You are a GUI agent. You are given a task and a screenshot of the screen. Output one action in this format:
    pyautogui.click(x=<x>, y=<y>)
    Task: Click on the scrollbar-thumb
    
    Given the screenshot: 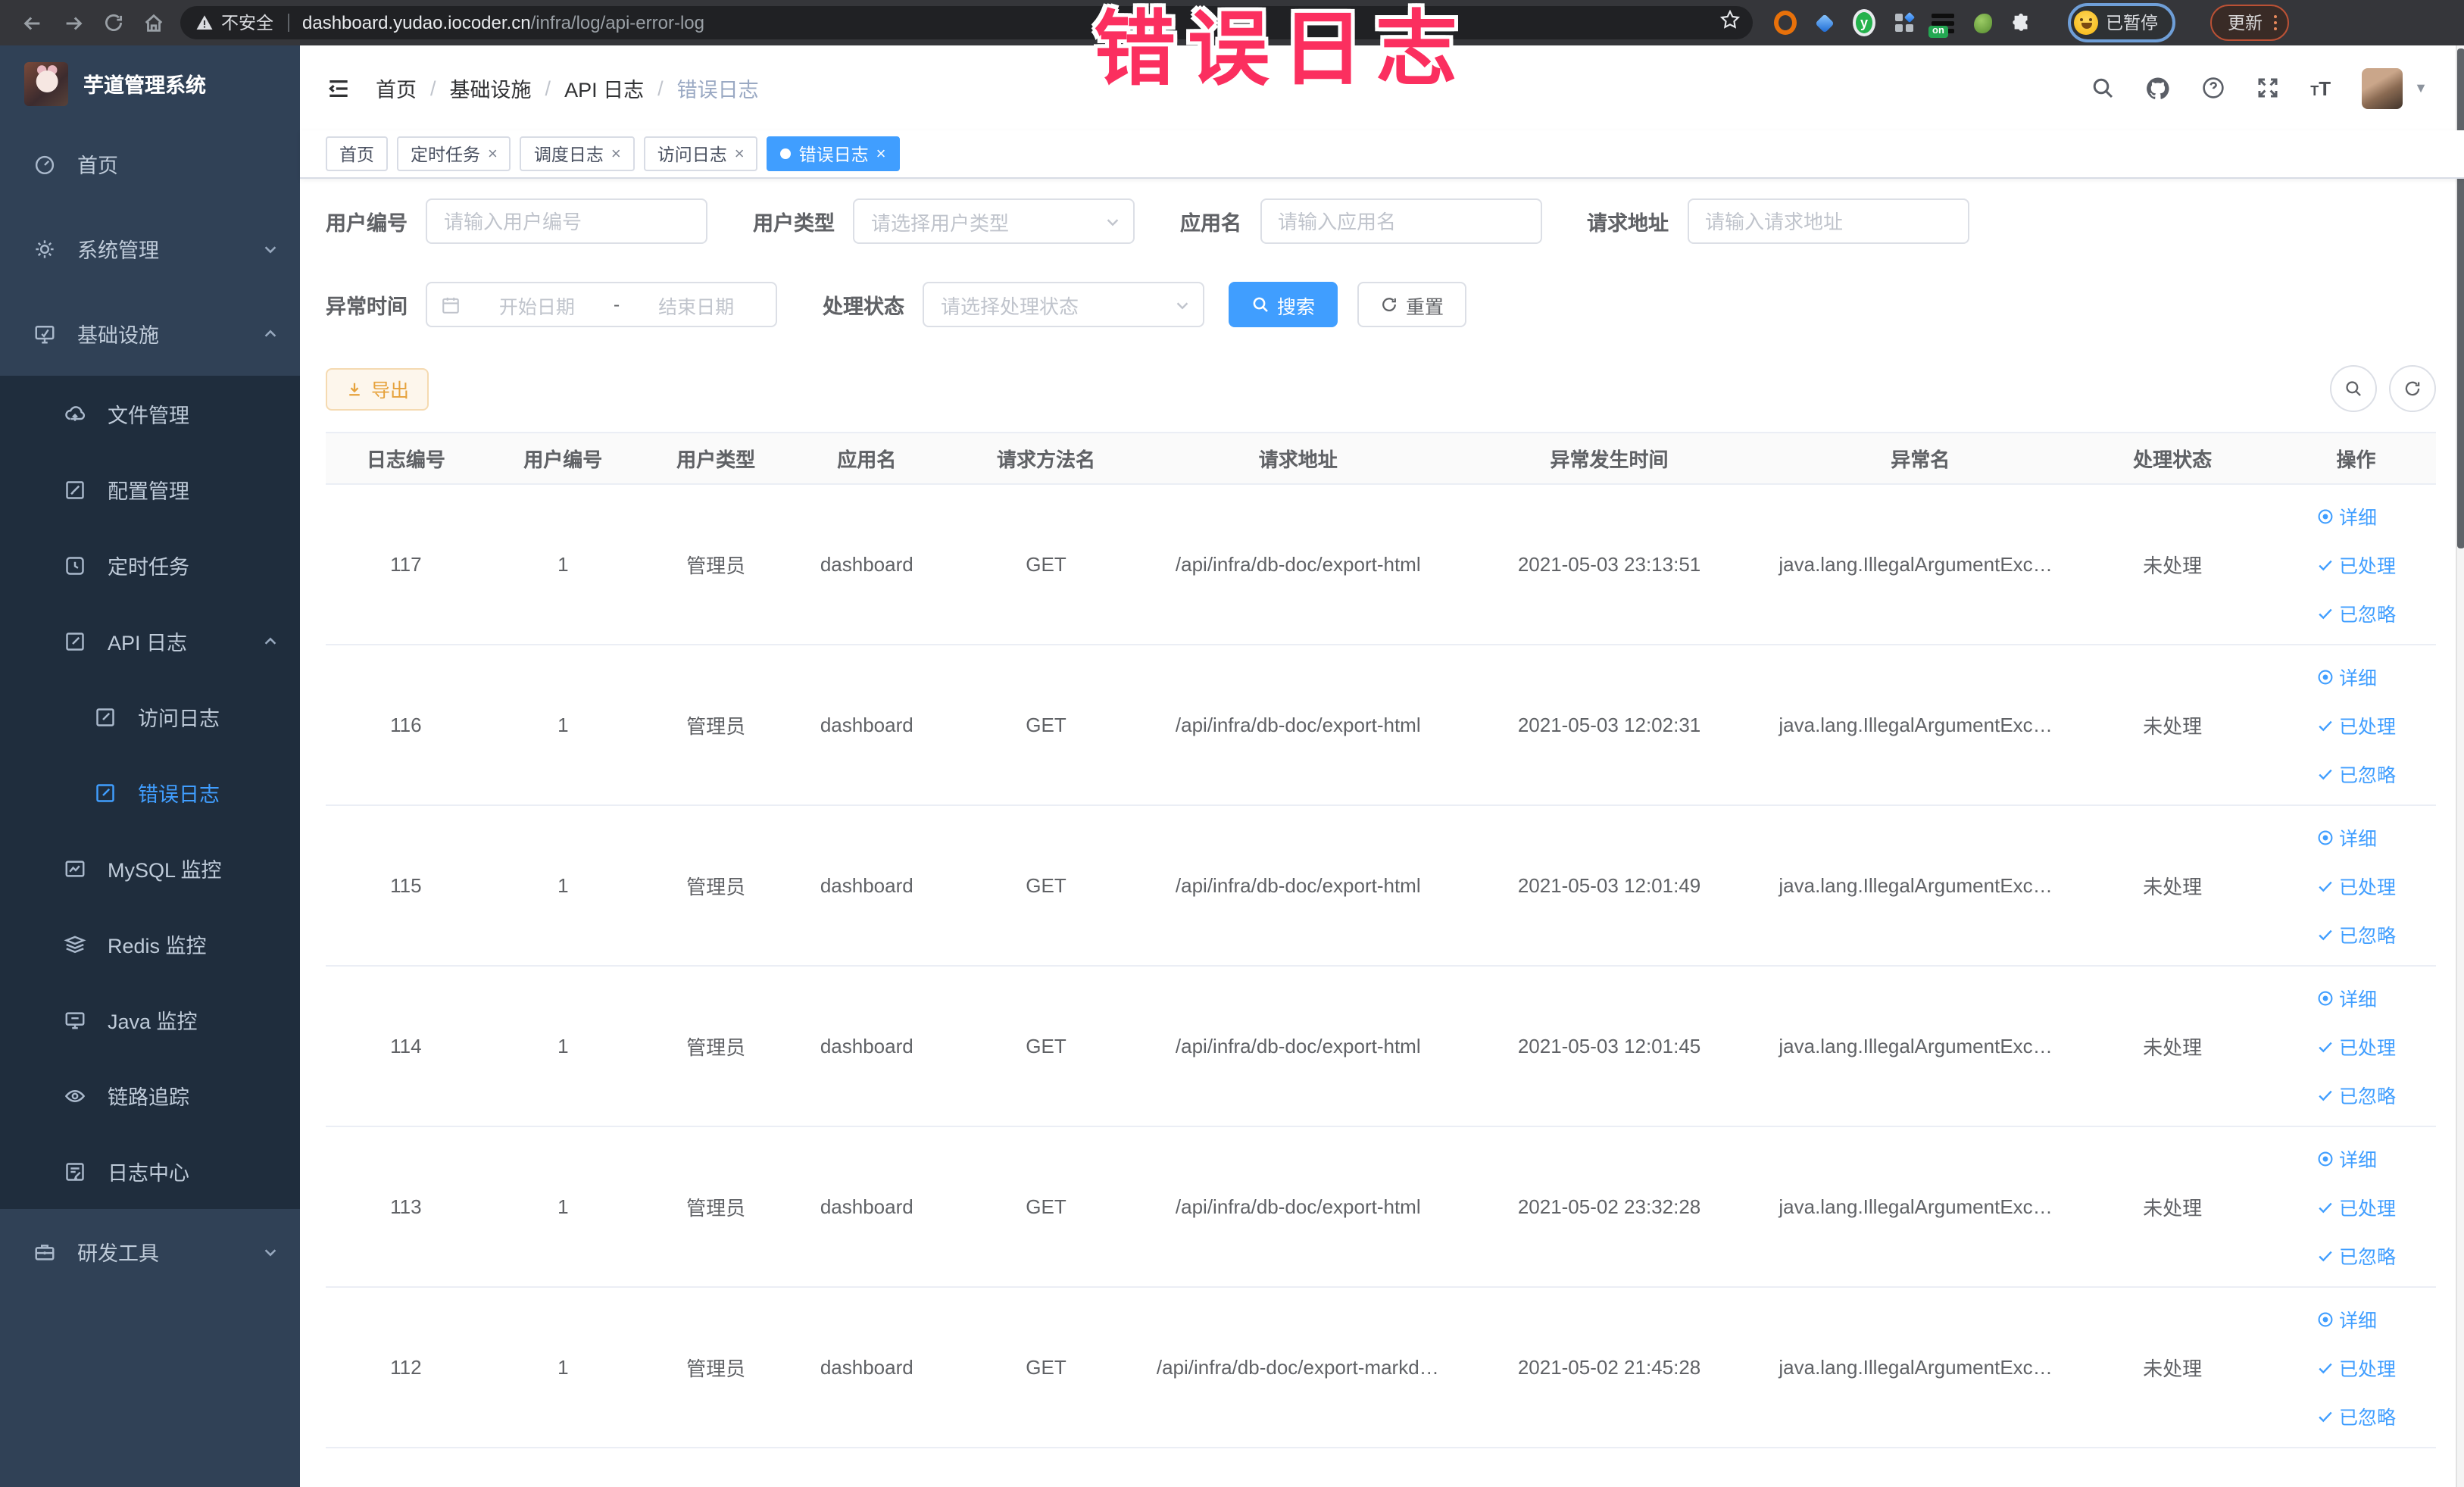 What is the action you would take?
    pyautogui.click(x=2460, y=298)
    